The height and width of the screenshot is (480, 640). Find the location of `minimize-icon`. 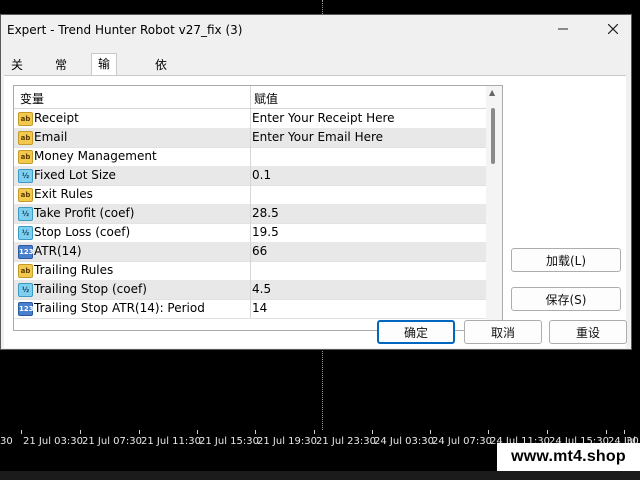

minimize-icon is located at coordinates (563, 30).